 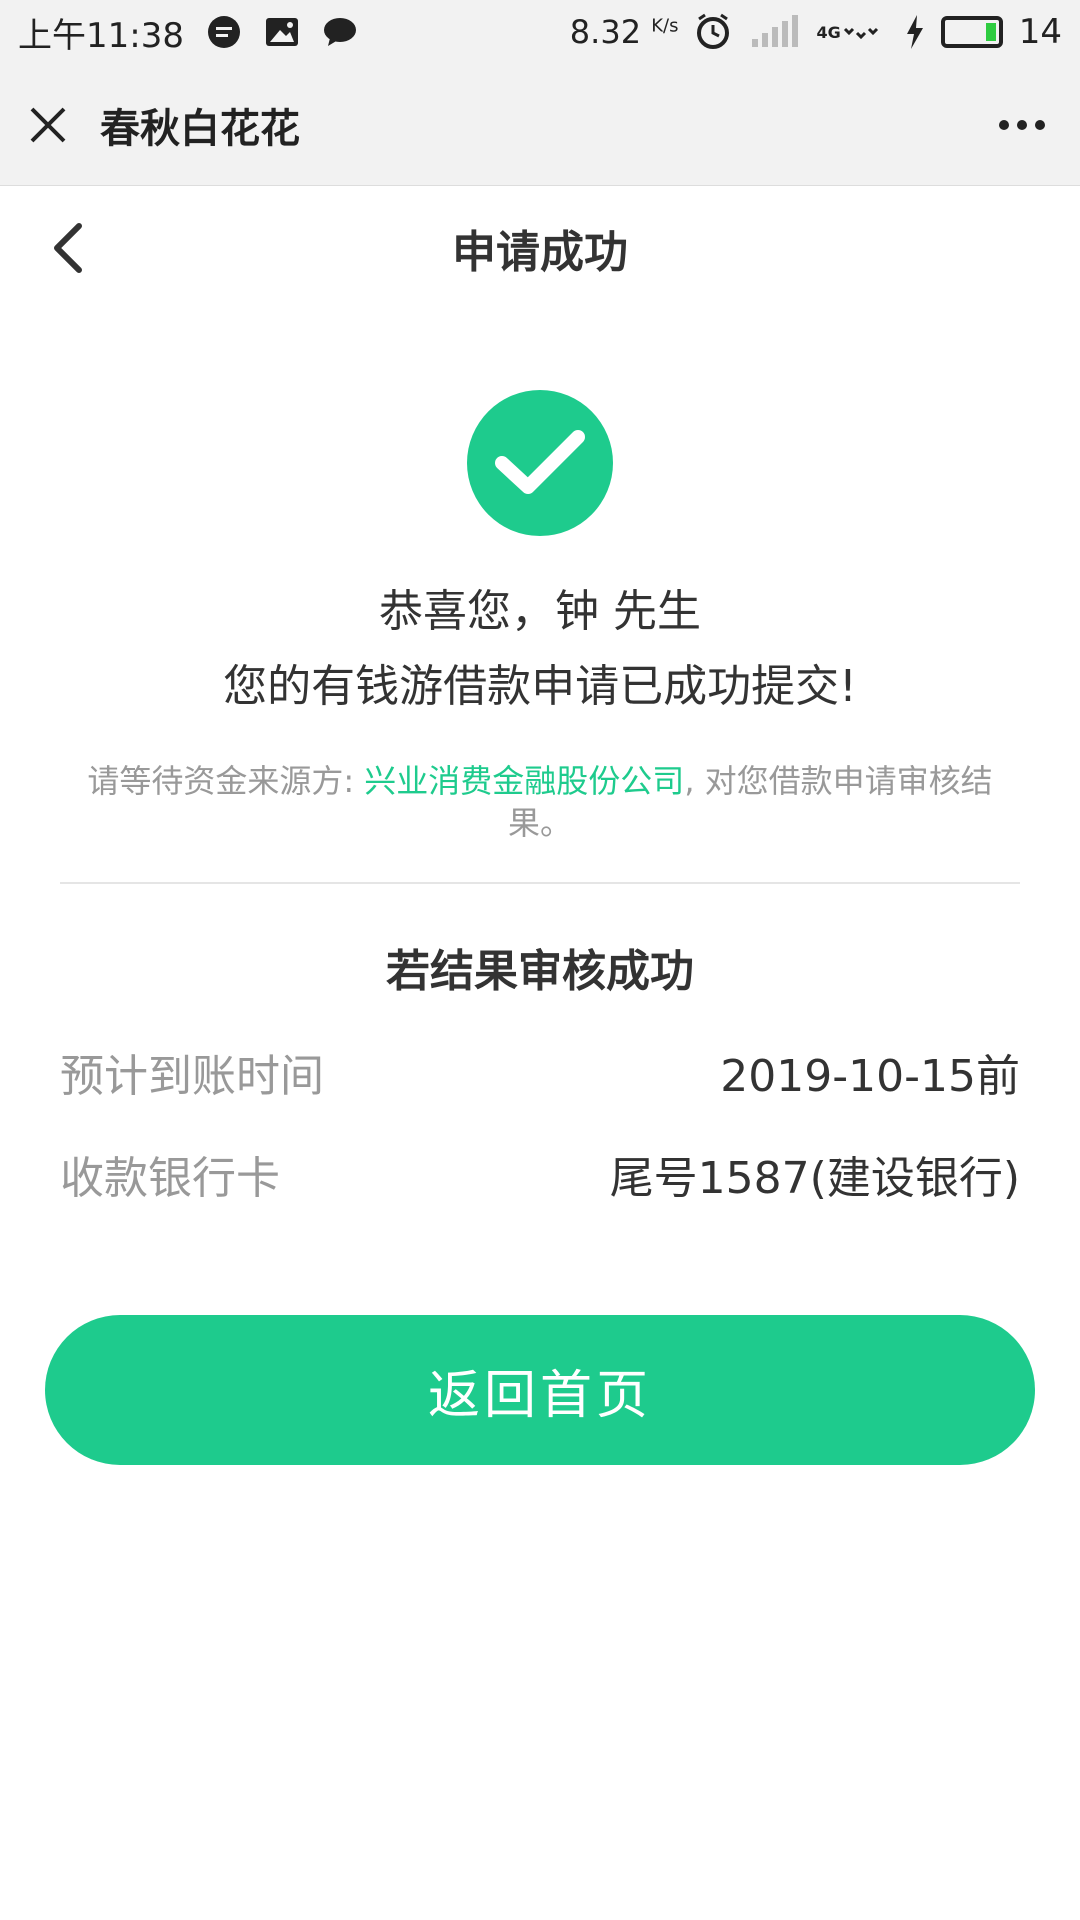 I want to click on signal-bars-icon, so click(x=774, y=32).